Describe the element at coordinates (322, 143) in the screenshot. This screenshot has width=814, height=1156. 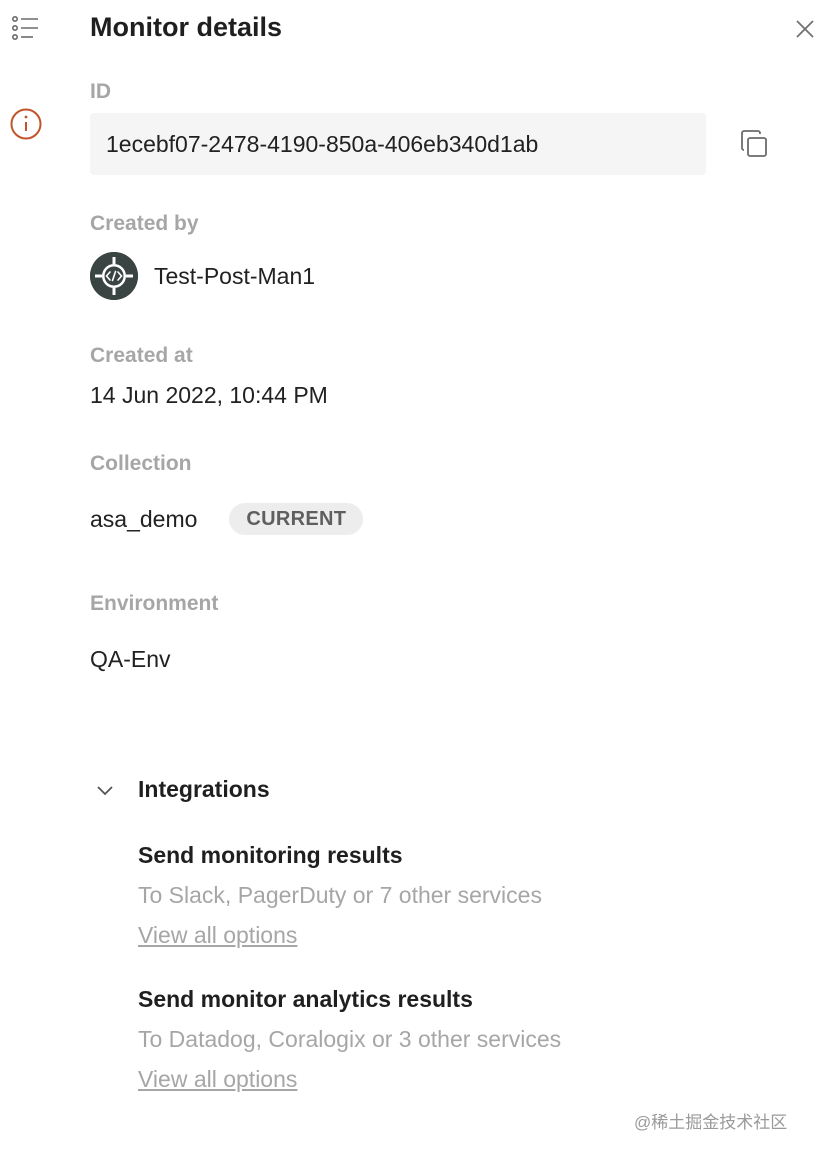
I see `id-value: 1ecebf07-2478-4190-850a-406eb340d1ab` at that location.